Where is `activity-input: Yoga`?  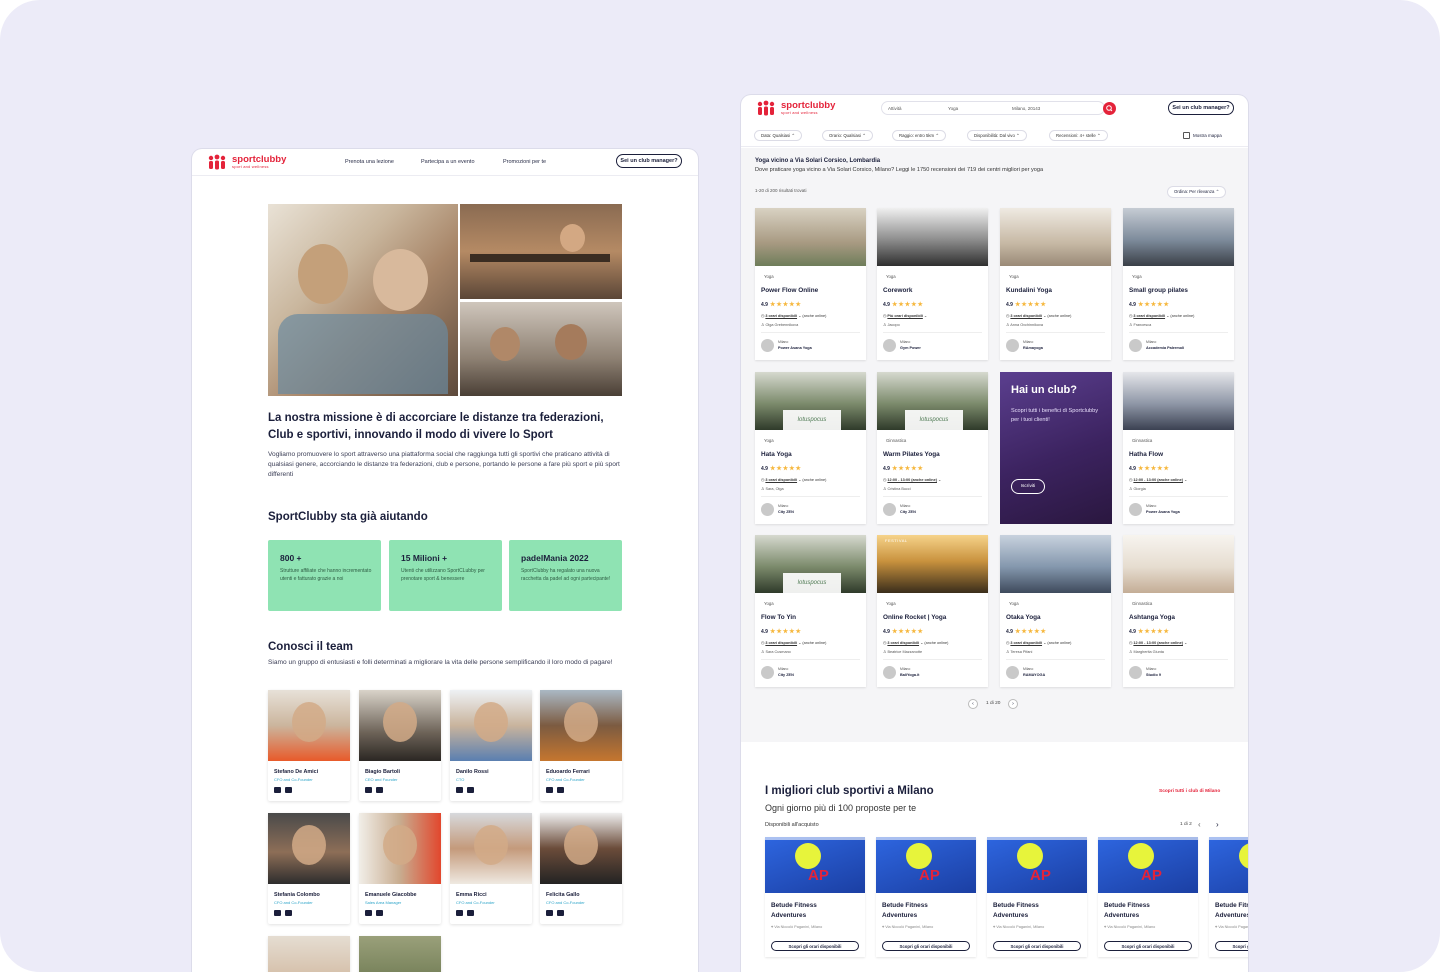 activity-input: Yoga is located at coordinates (953, 108).